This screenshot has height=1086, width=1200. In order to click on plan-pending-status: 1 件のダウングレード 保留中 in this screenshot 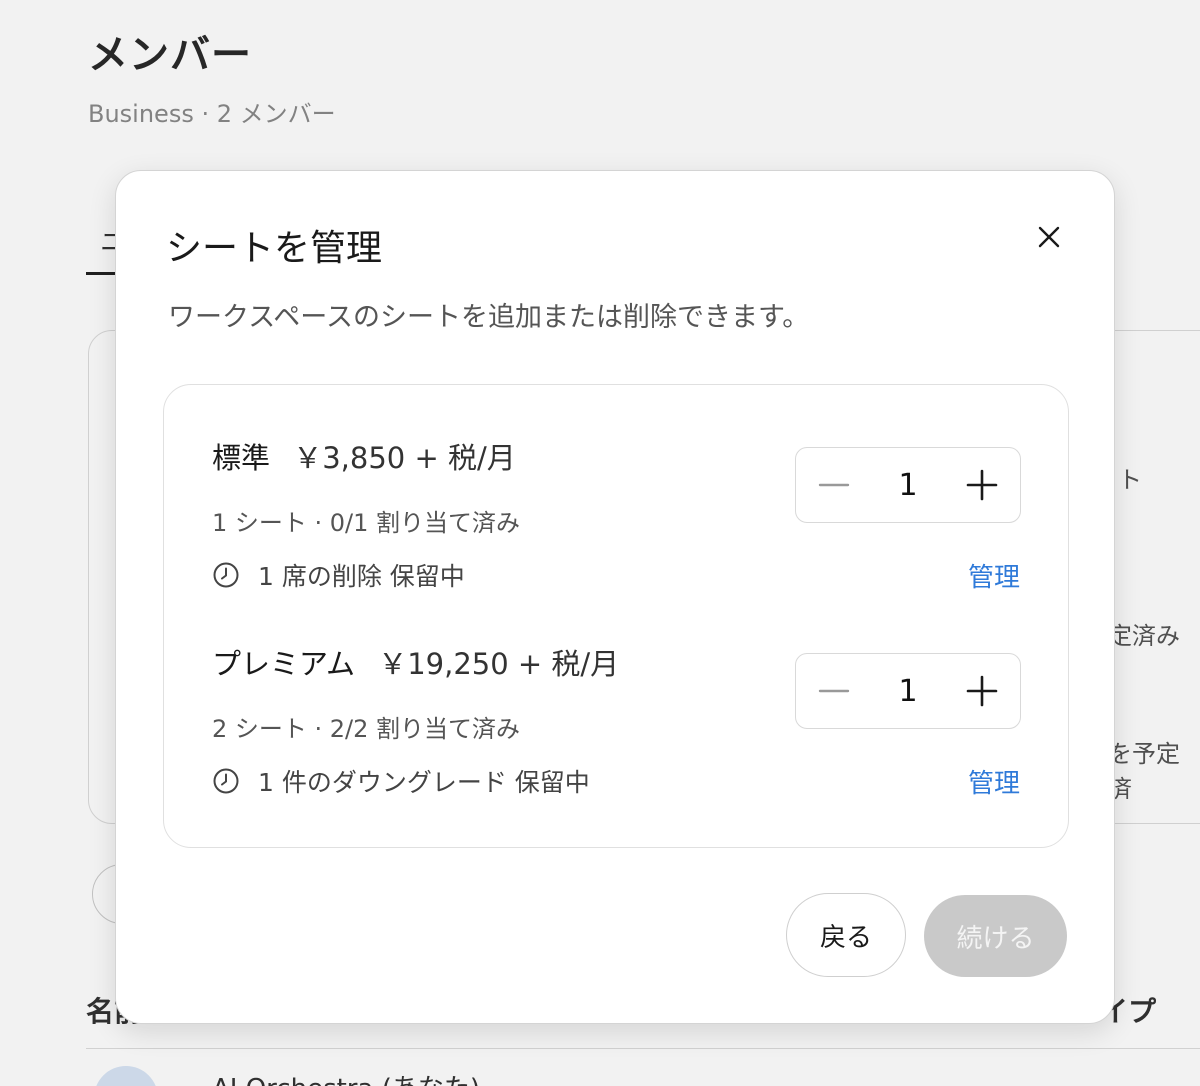, I will do `click(401, 781)`.